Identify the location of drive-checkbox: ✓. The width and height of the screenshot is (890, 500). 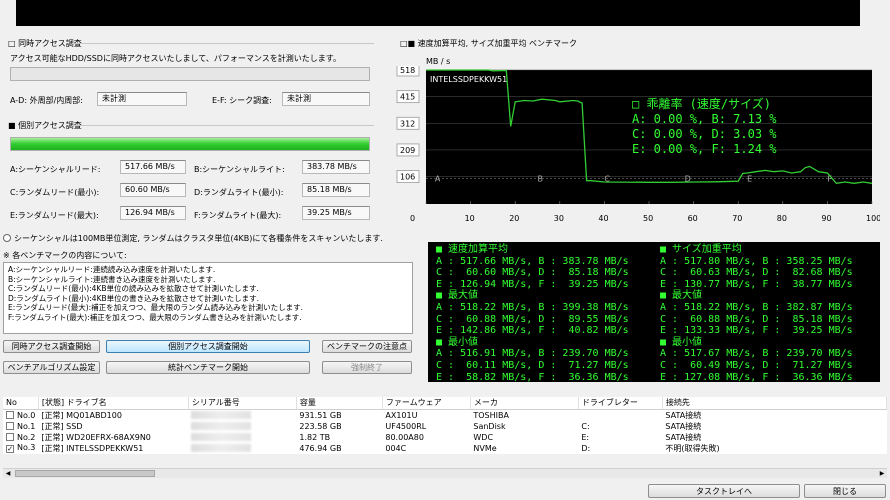
(10, 449).